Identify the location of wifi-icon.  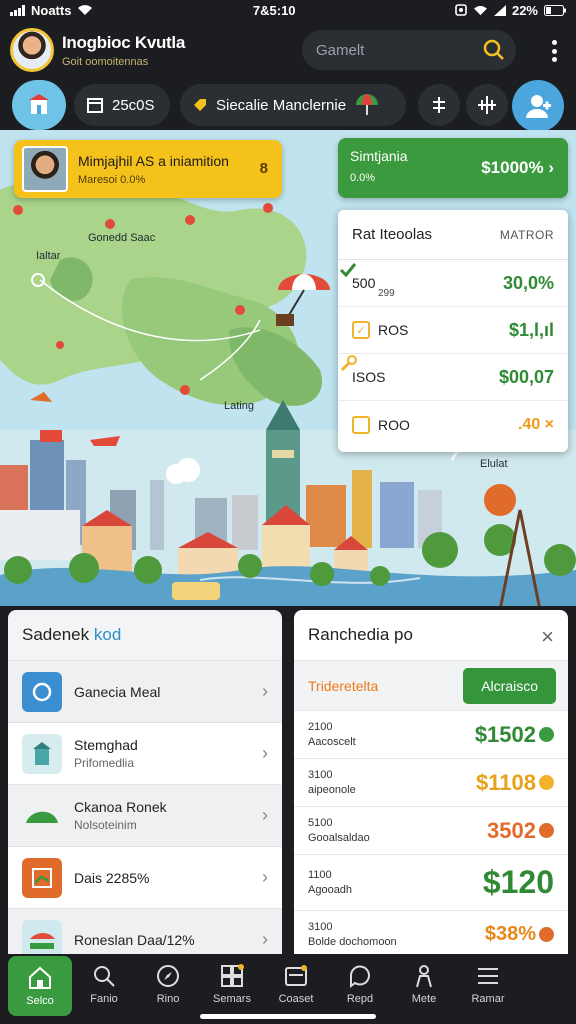
(85, 10).